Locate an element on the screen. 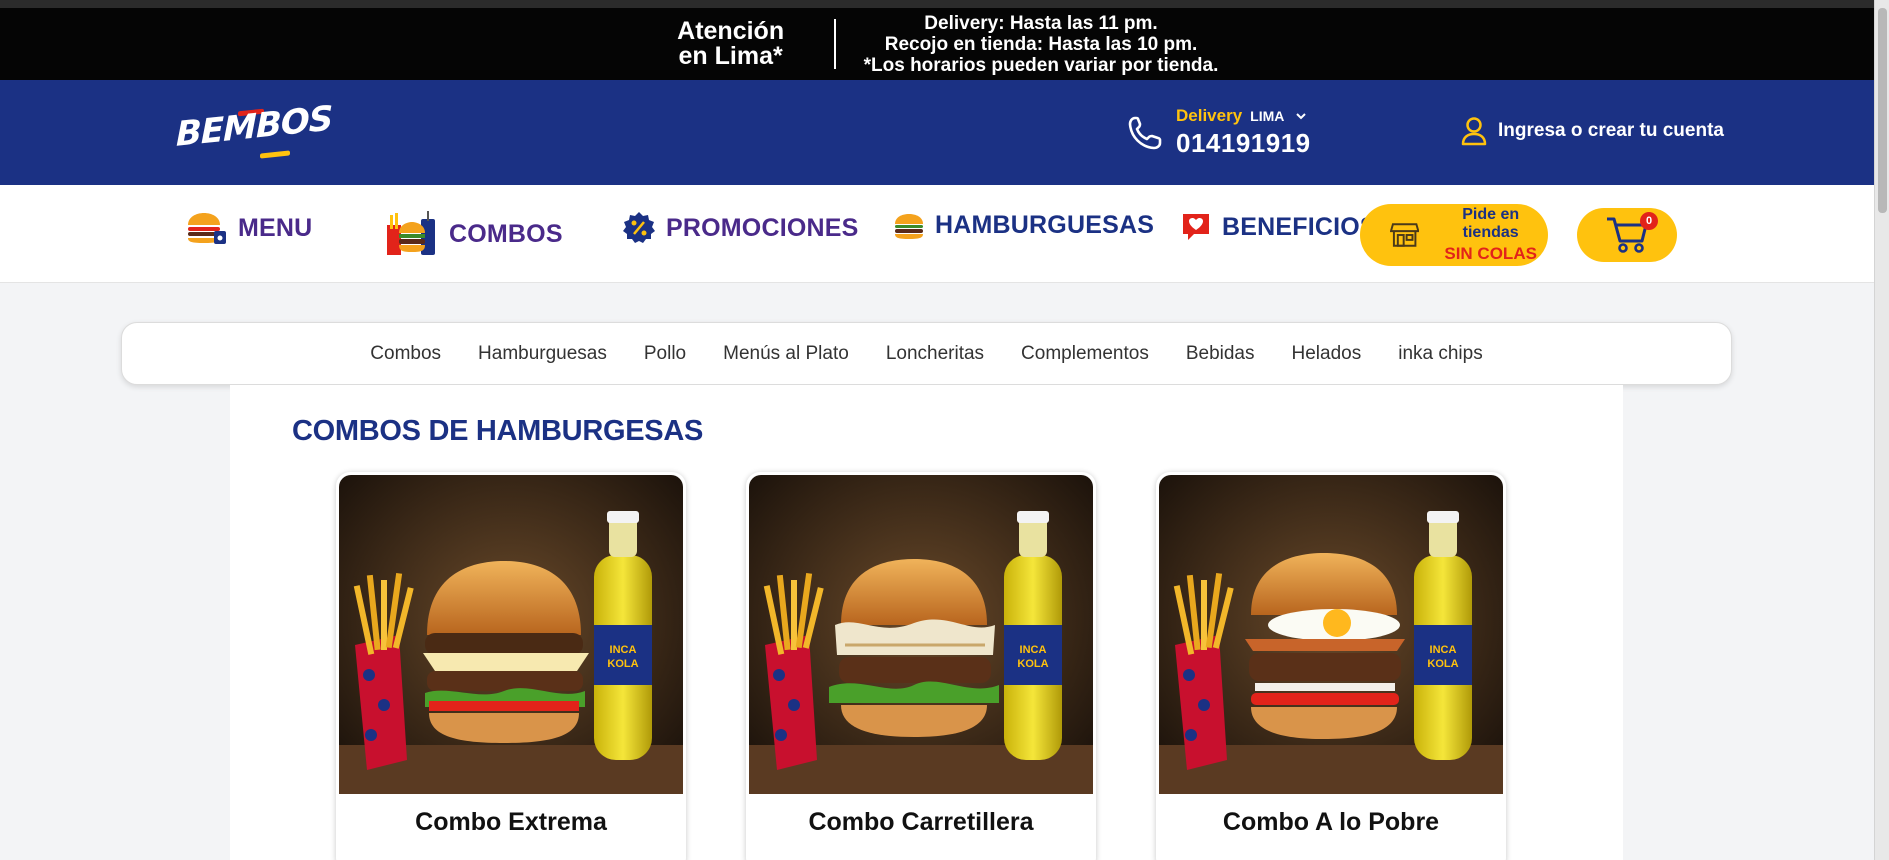  hours-pickup: Recojo en tienda: Hasta las 10 pm. is located at coordinates (1041, 44).